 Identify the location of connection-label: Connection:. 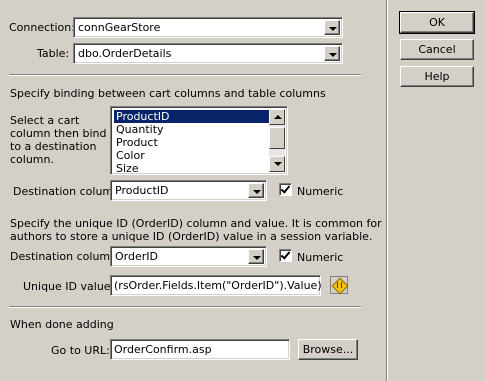
(42, 27).